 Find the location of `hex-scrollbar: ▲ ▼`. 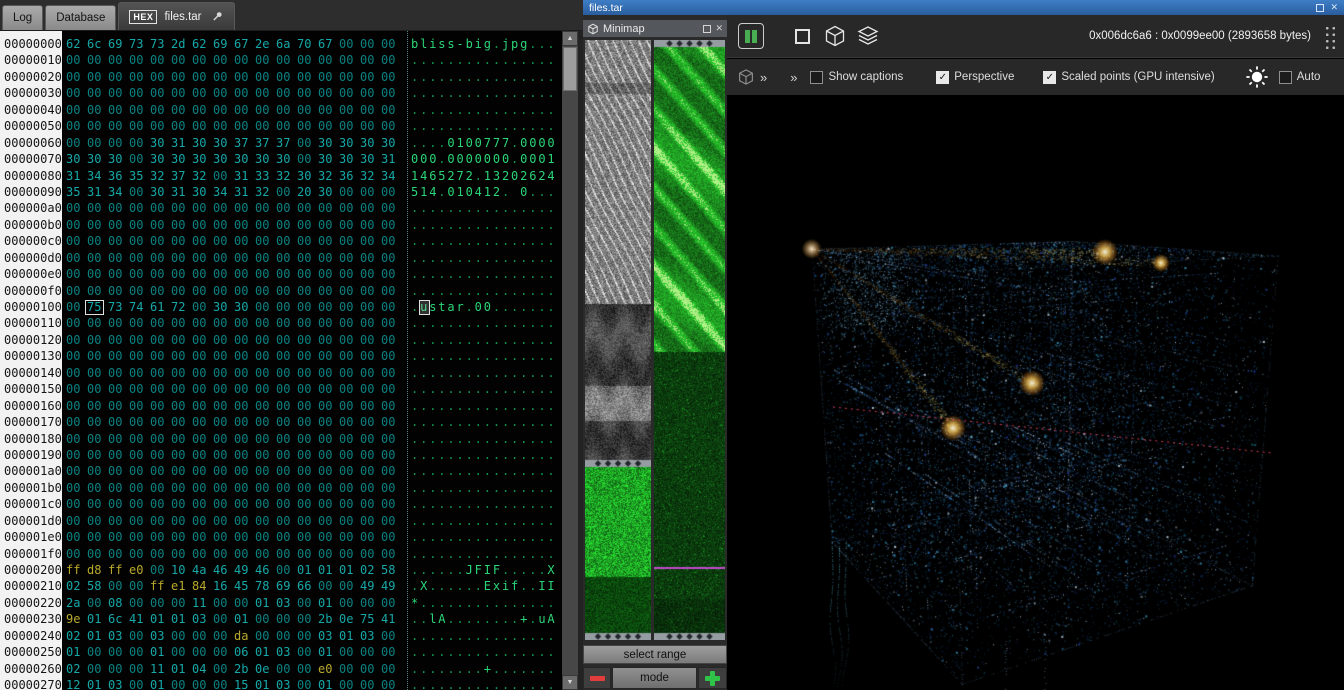

hex-scrollbar: ▲ ▼ is located at coordinates (570, 360).